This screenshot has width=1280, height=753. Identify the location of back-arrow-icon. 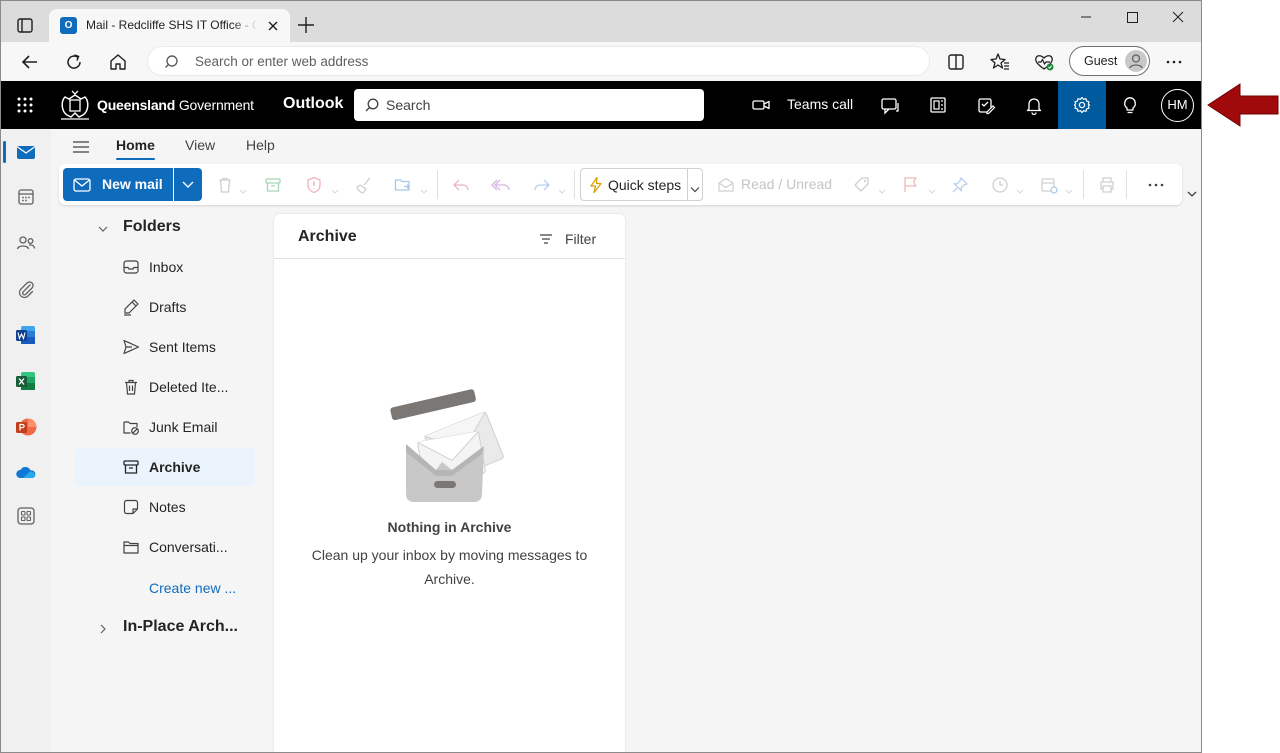
(30, 62).